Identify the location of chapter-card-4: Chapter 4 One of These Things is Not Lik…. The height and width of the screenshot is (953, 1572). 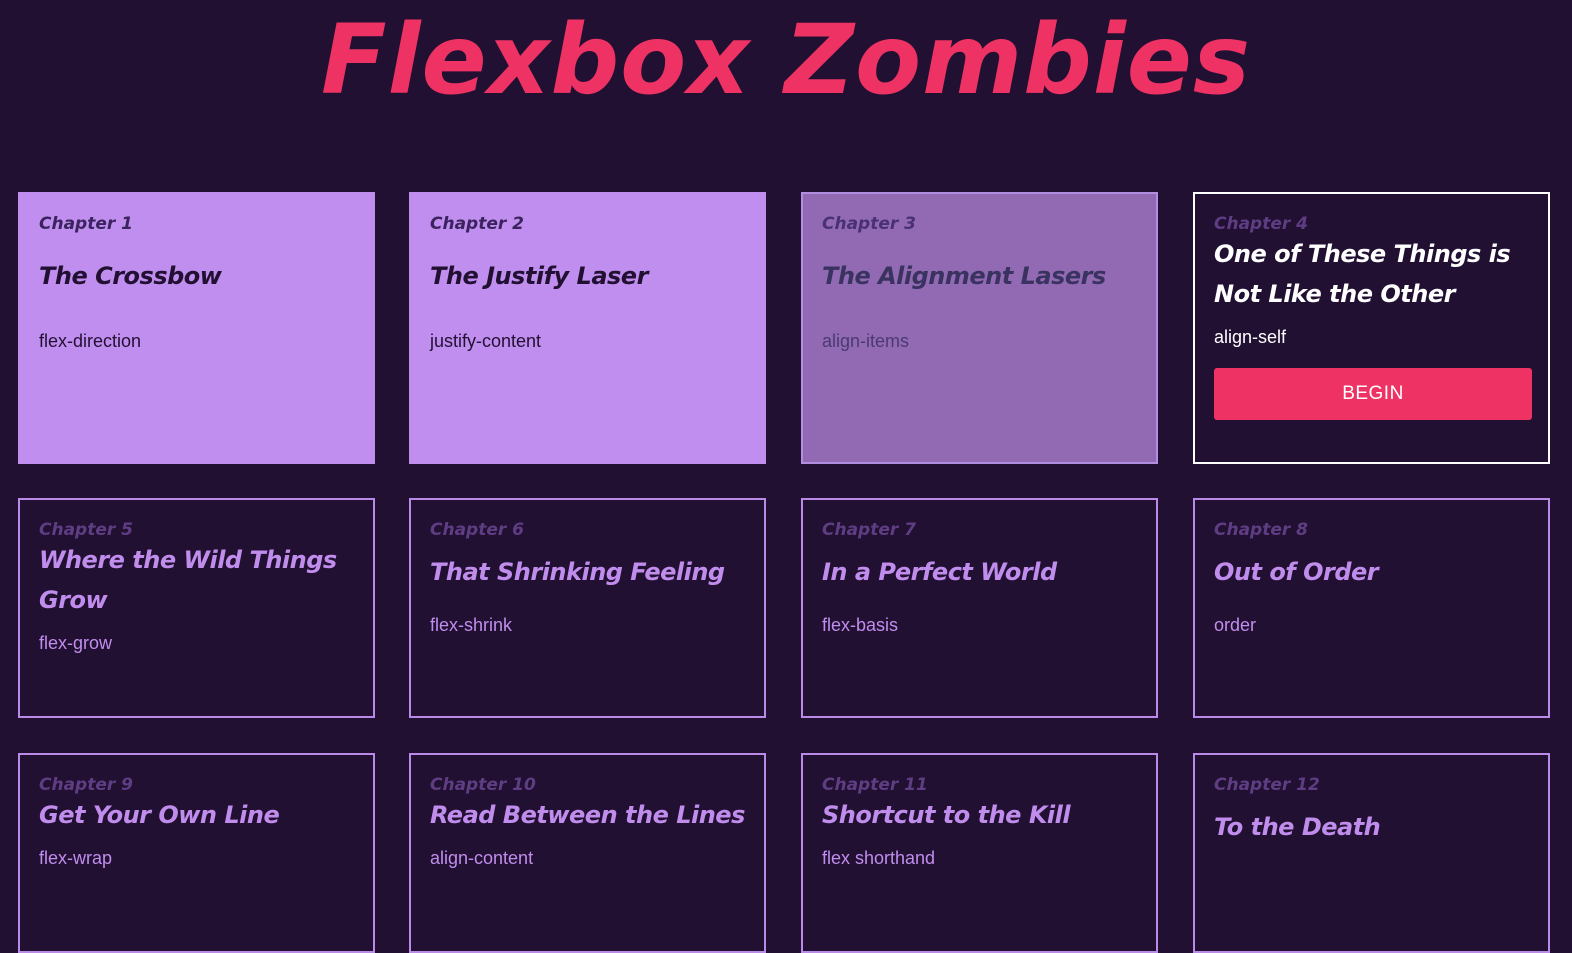
(1371, 328).